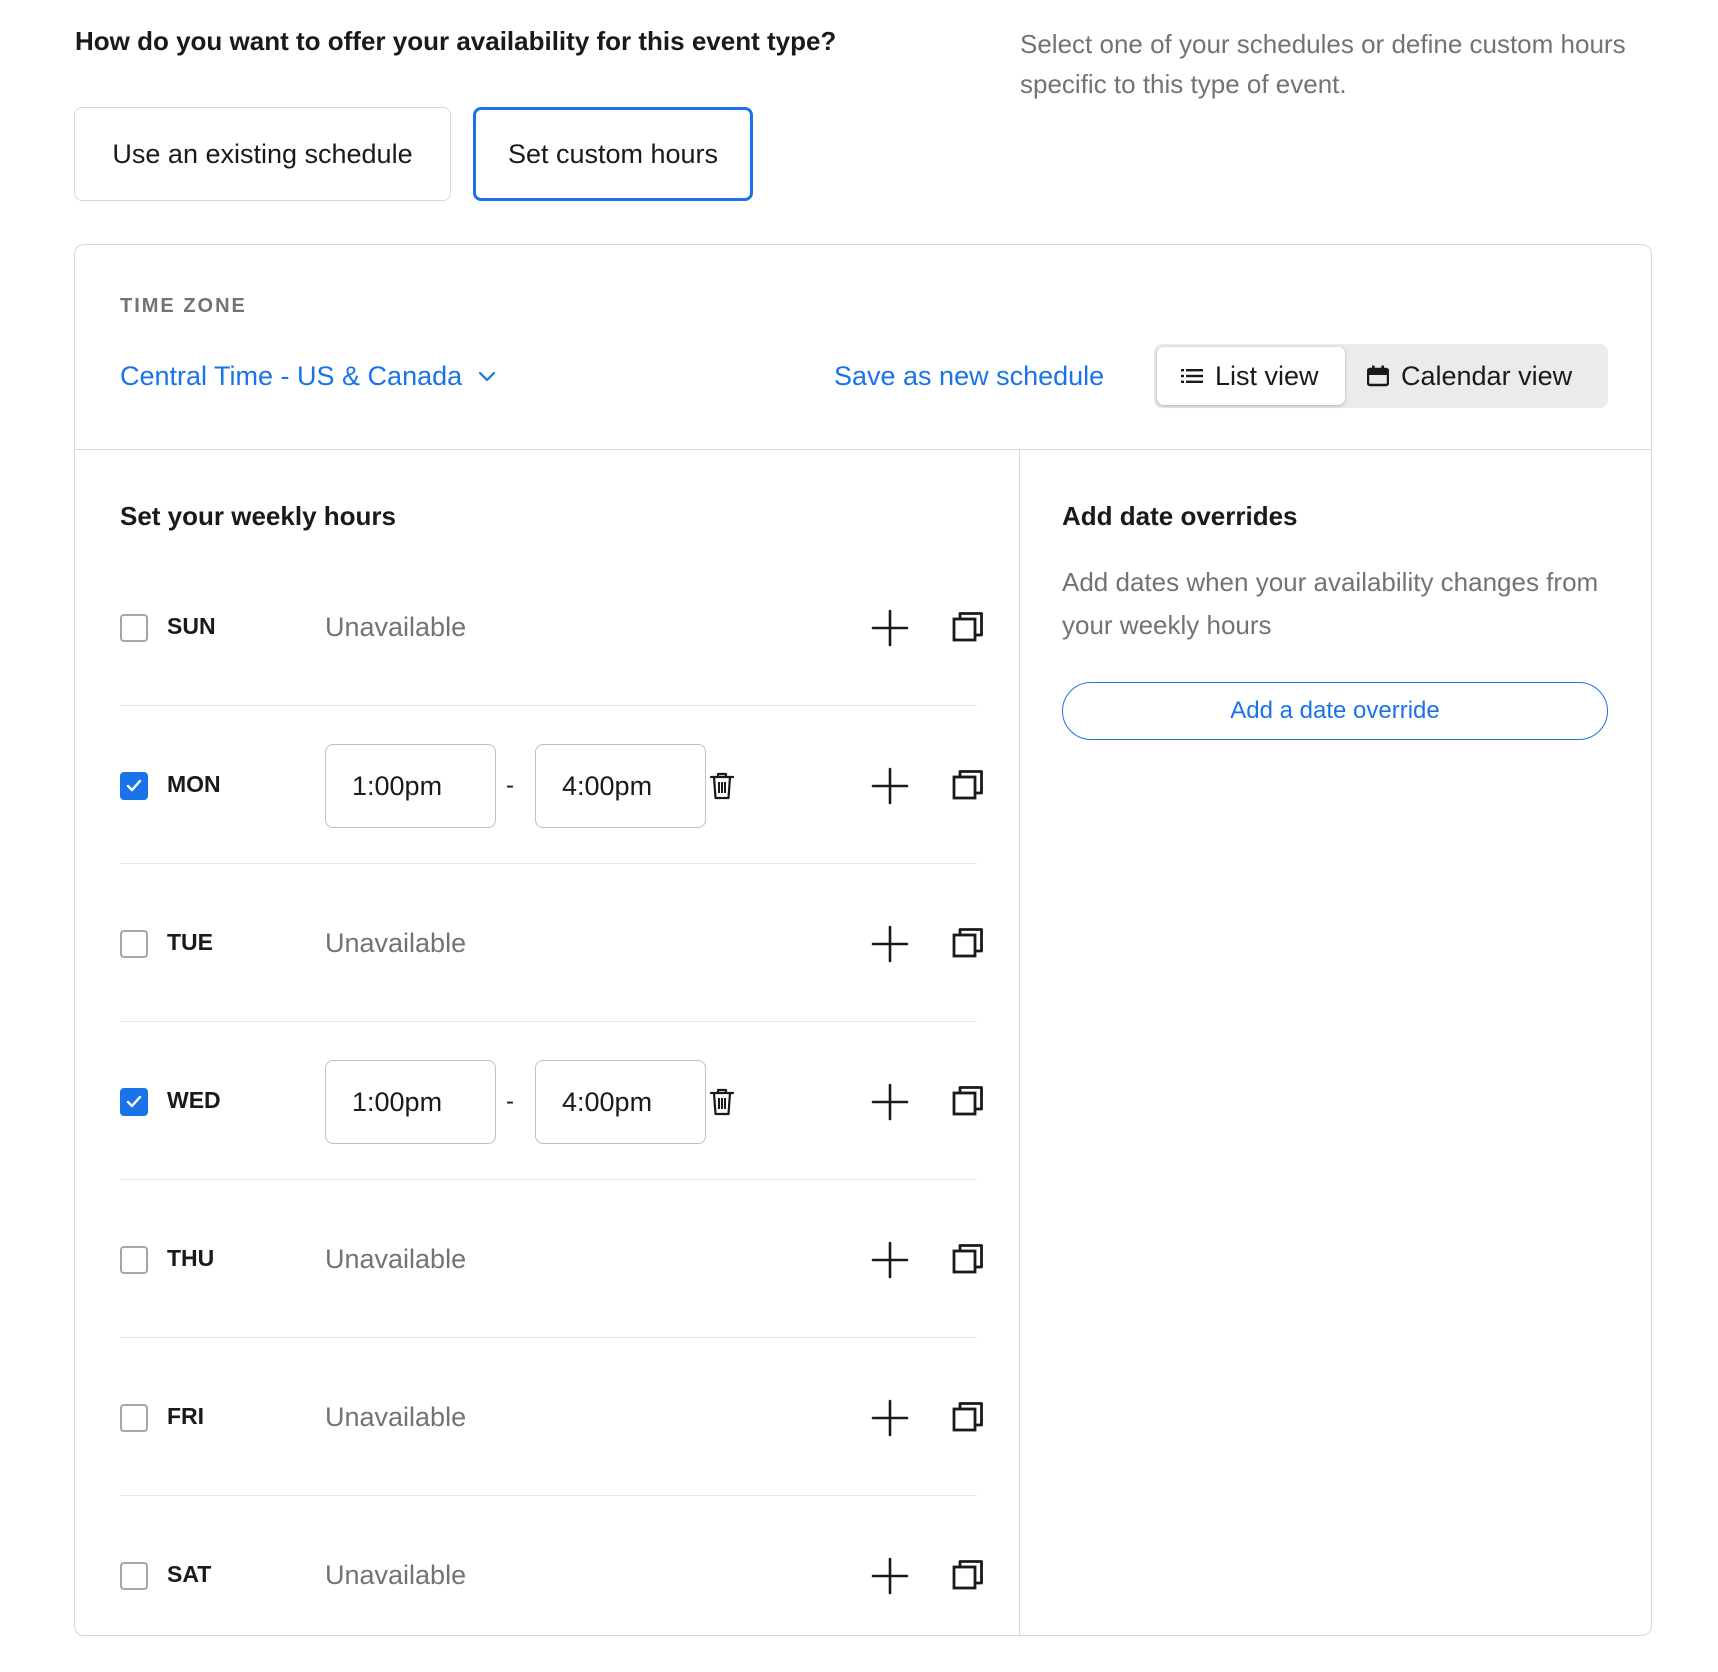  Describe the element at coordinates (1180, 516) in the screenshot. I see `date-overrides-title: Add date overrides` at that location.